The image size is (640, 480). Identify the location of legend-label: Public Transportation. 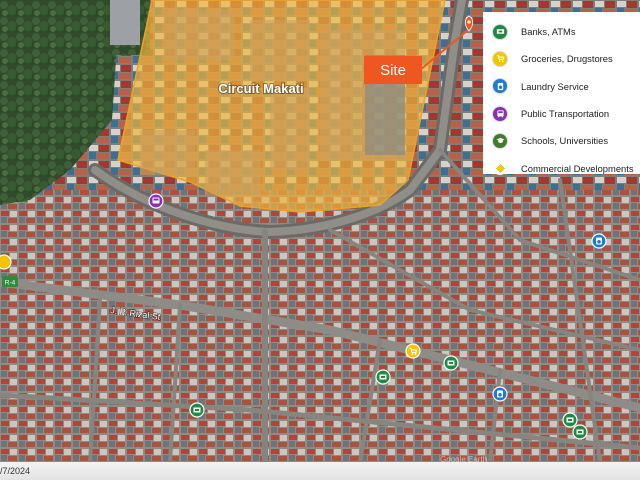
(565, 114).